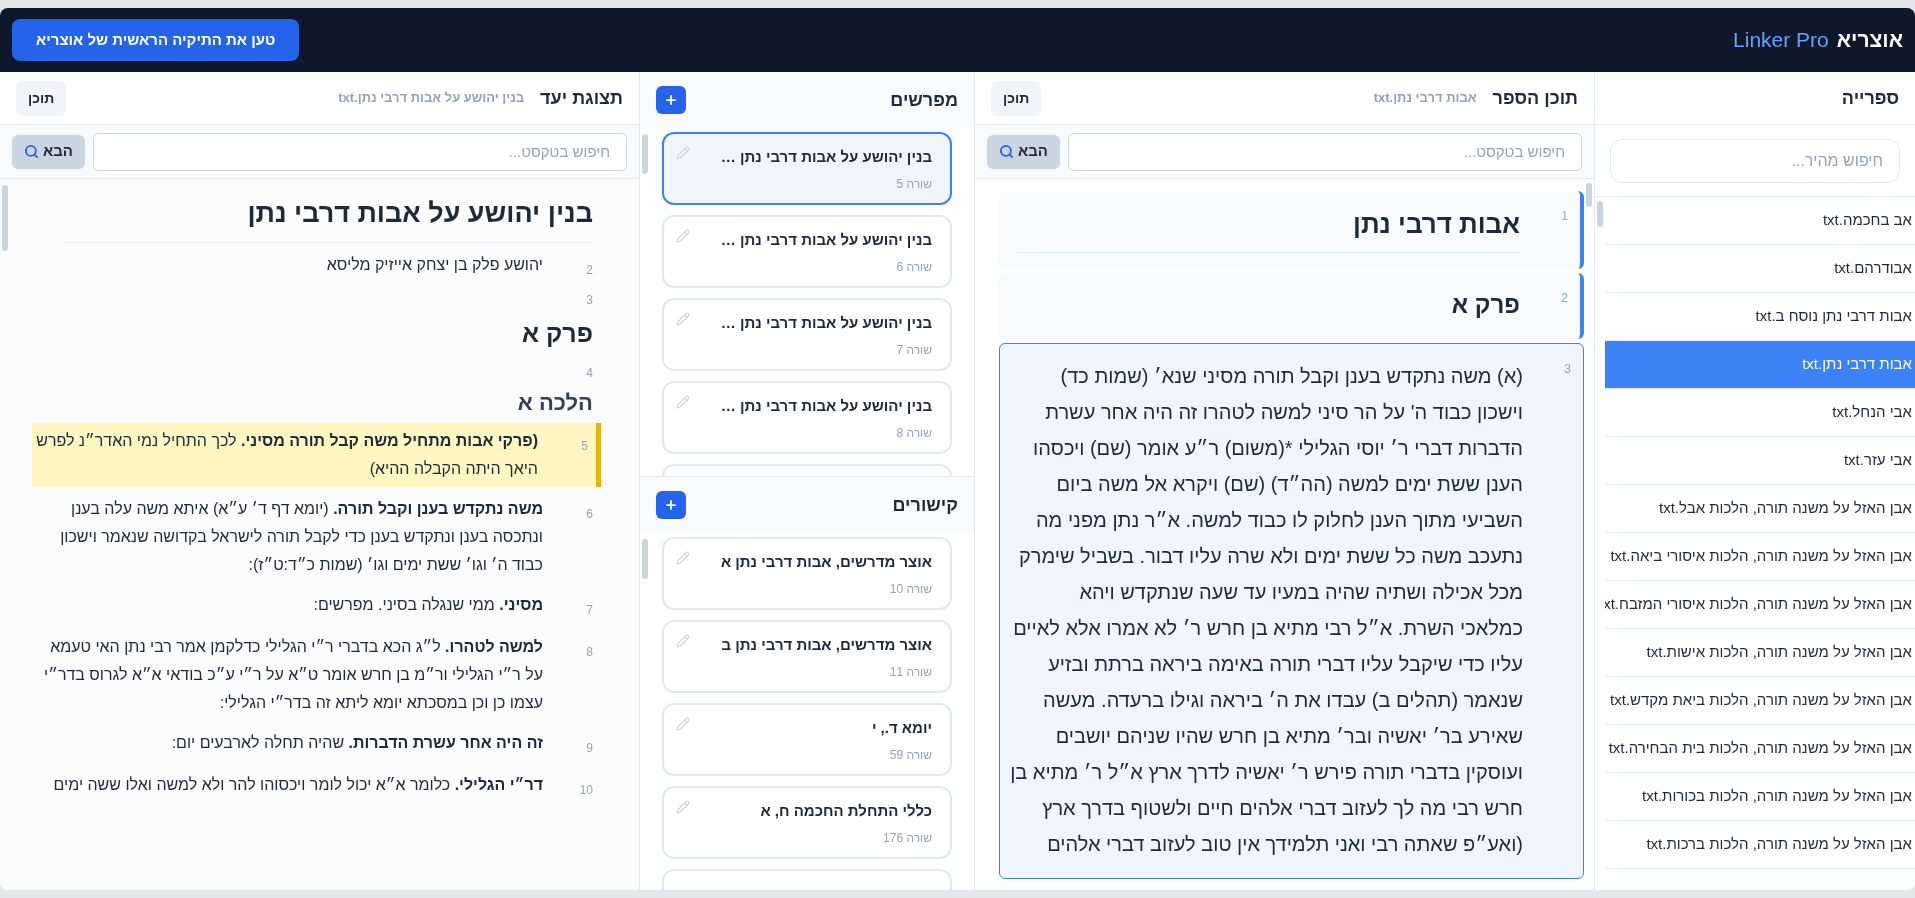  Describe the element at coordinates (286, 455) in the screenshot. I see `commentary-text: (פרקי אבות מתחיל משה קבל תורה מסיני. לכך התחיל נמי האדר״נ לפרש היאך היתה הקבלה ההיא)` at that location.